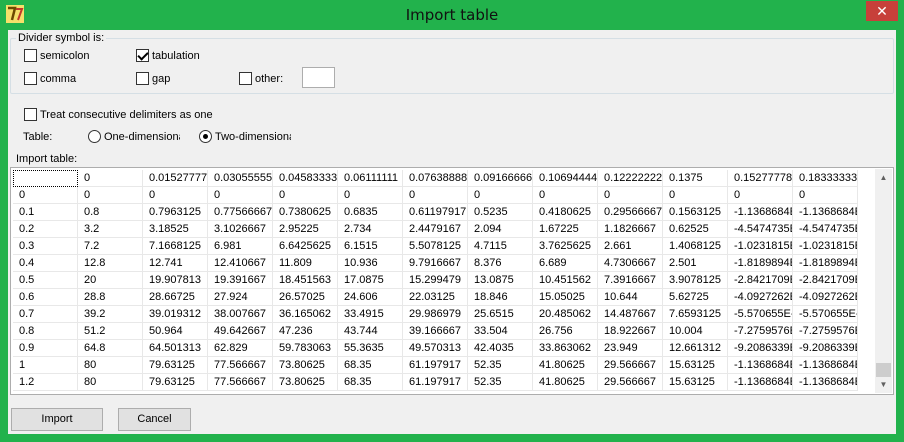 The height and width of the screenshot is (442, 904). Describe the element at coordinates (500, 178) in the screenshot. I see `table-cell: 0.09166666` at that location.